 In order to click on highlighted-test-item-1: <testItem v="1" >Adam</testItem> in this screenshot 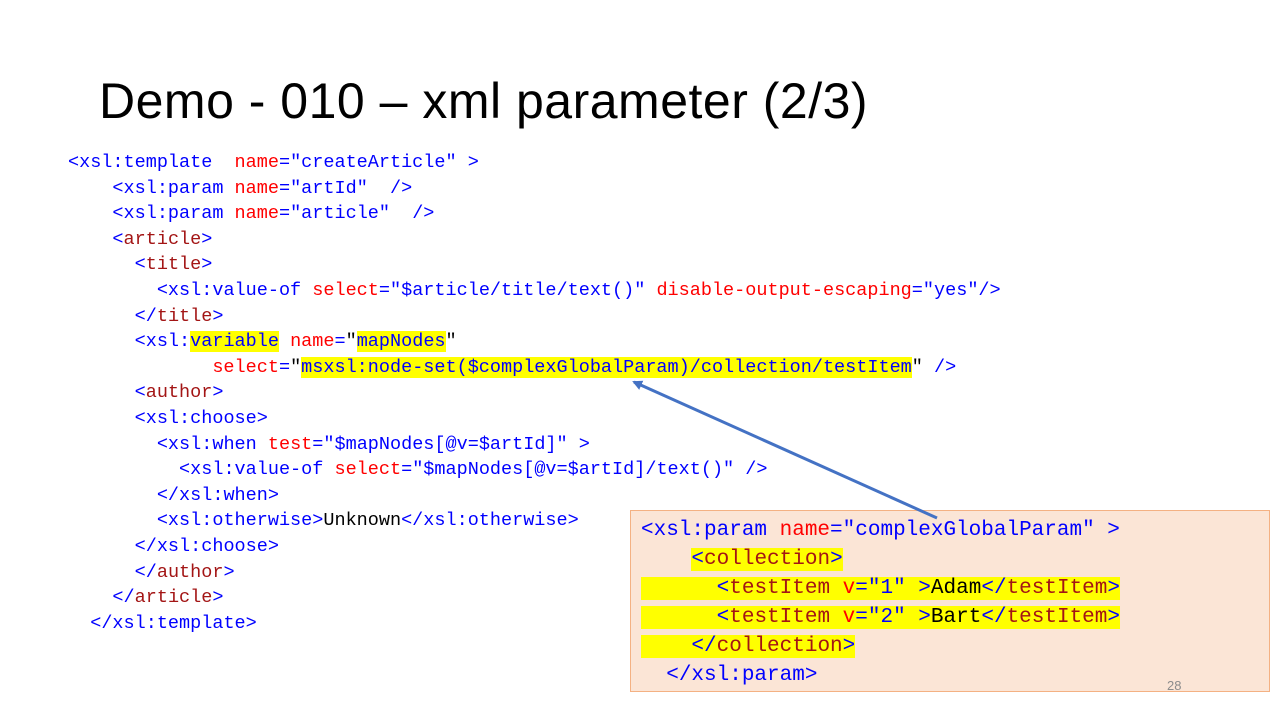, I will do `click(880, 588)`.